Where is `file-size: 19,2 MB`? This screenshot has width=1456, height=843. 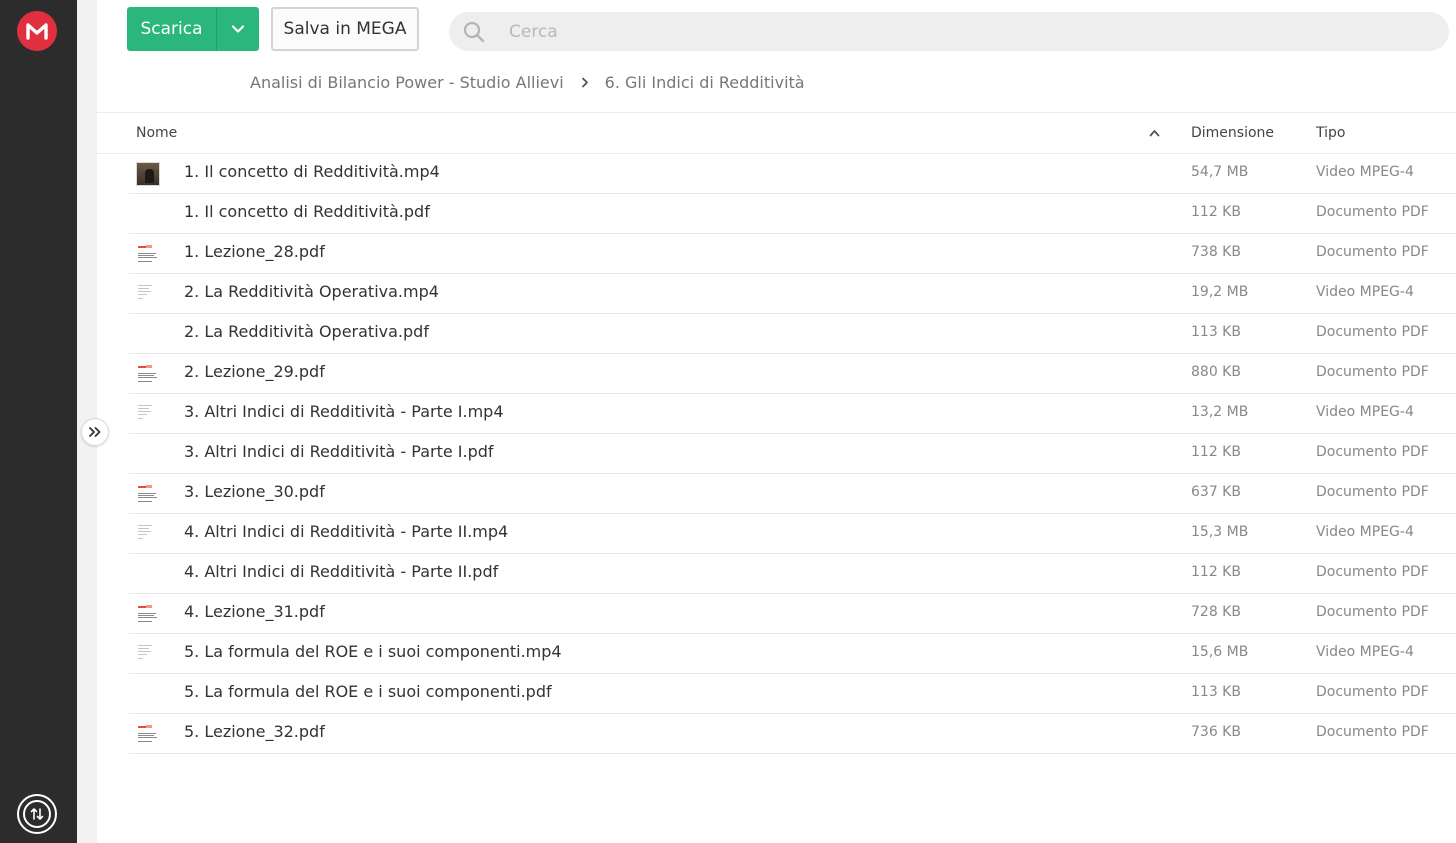 file-size: 19,2 MB is located at coordinates (1220, 292).